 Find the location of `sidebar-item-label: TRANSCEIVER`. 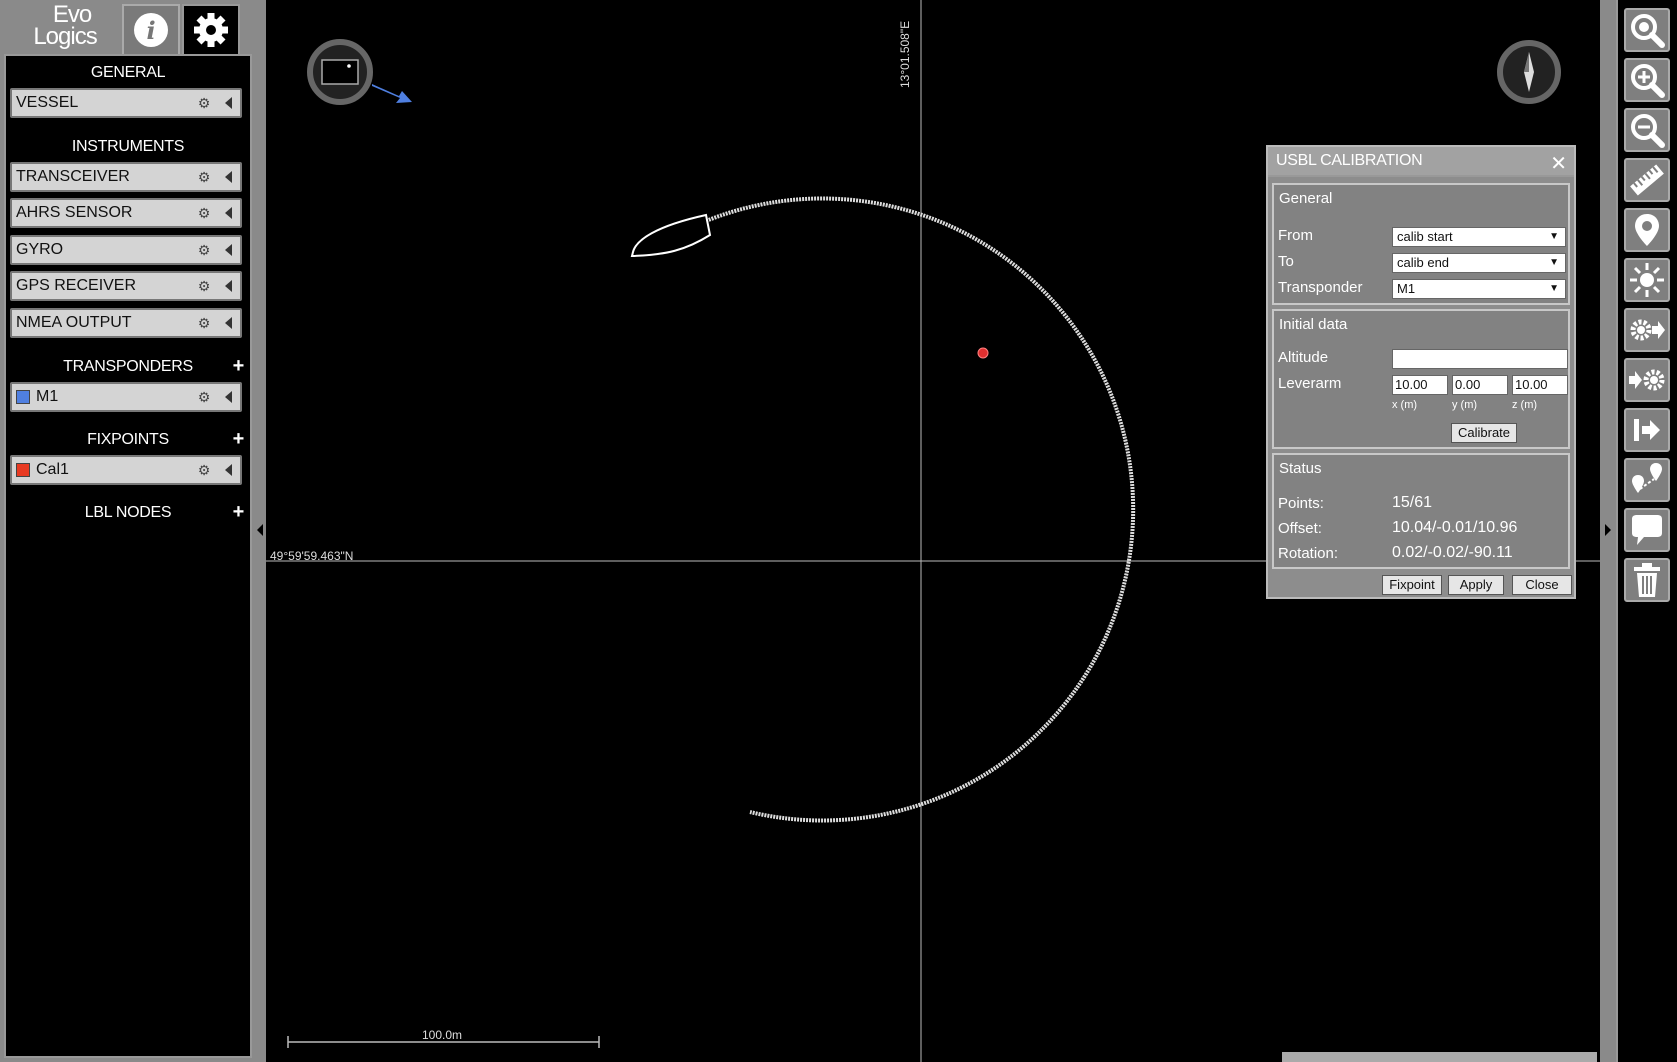

sidebar-item-label: TRANSCEIVER is located at coordinates (73, 176).